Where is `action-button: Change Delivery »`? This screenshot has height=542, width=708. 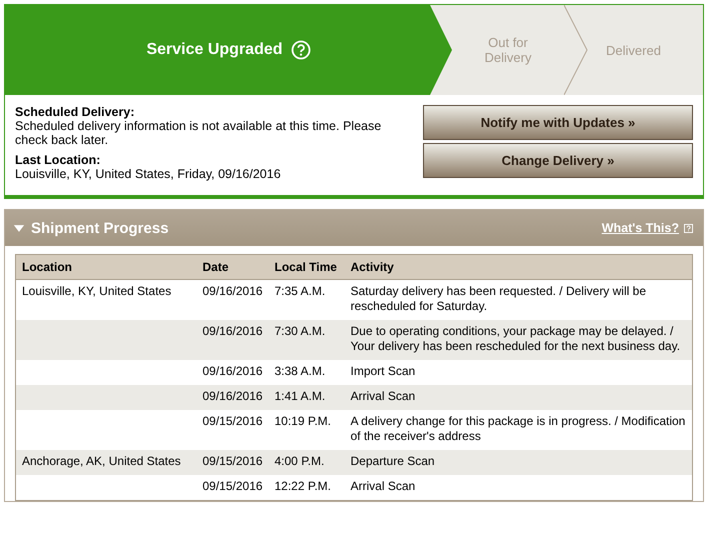
action-button: Change Delivery » is located at coordinates (558, 160).